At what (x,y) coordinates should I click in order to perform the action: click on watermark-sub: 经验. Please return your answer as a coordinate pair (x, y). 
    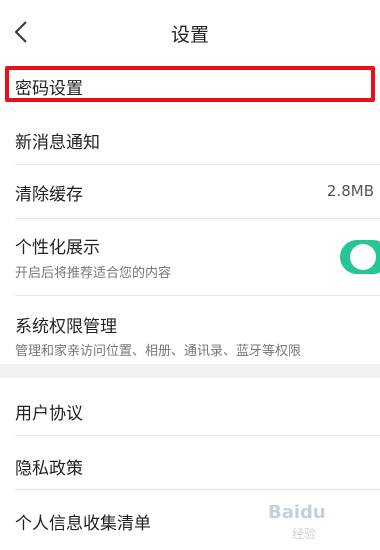
    Looking at the image, I should click on (304, 534).